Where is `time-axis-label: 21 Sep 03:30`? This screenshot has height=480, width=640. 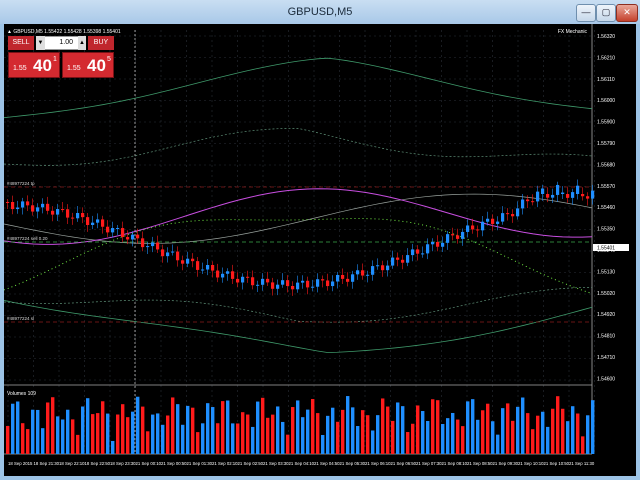 time-axis-label: 21 Sep 03:30 is located at coordinates (276, 463).